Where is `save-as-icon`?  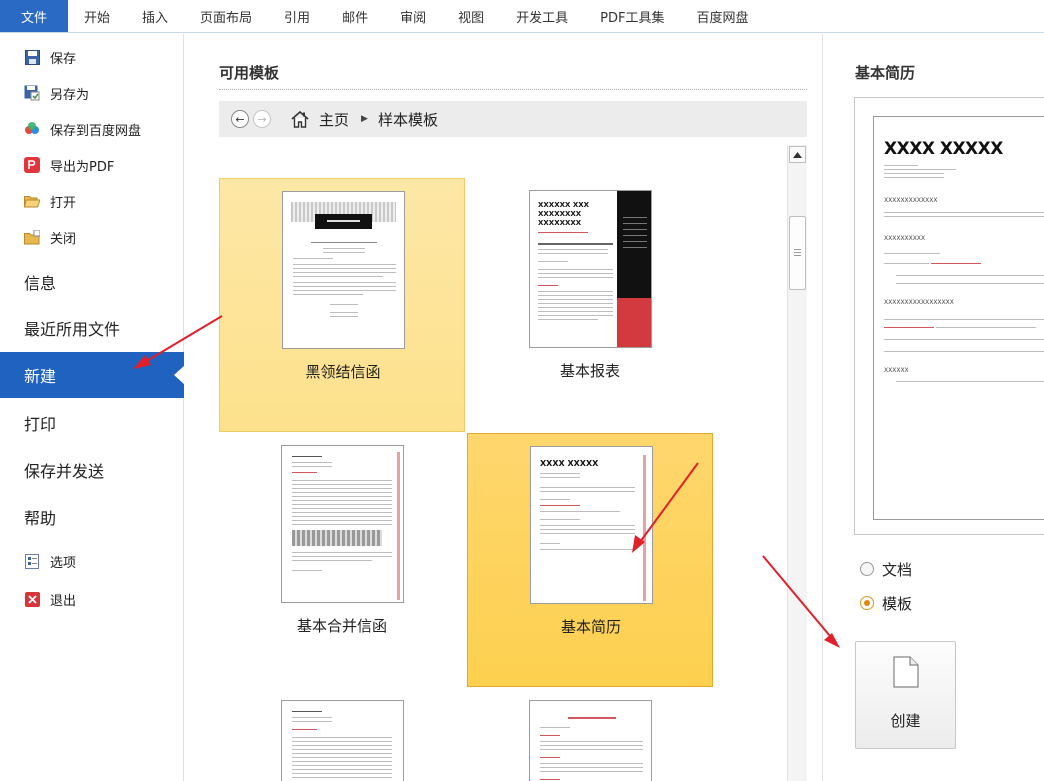 save-as-icon is located at coordinates (32, 93).